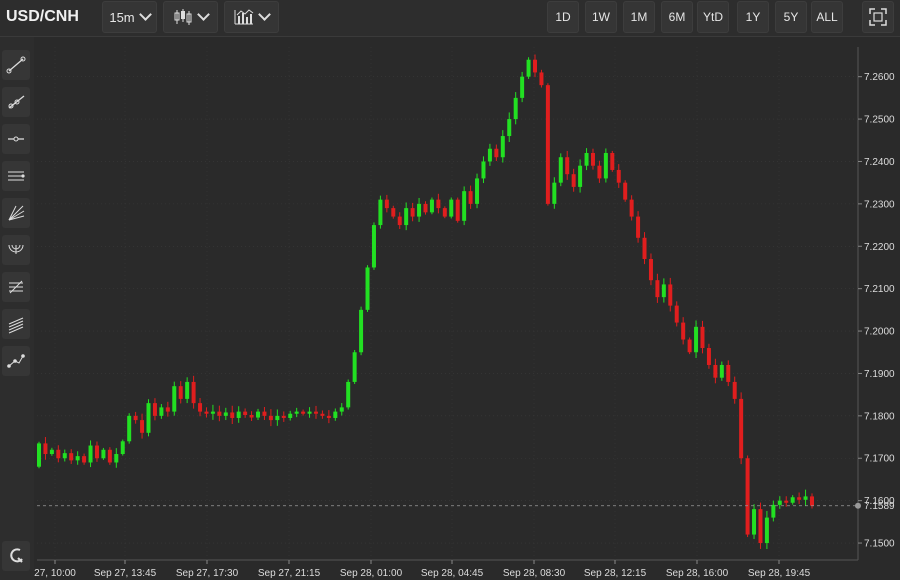 The image size is (900, 580). What do you see at coordinates (858, 505) in the screenshot?
I see `last-price-dot` at bounding box center [858, 505].